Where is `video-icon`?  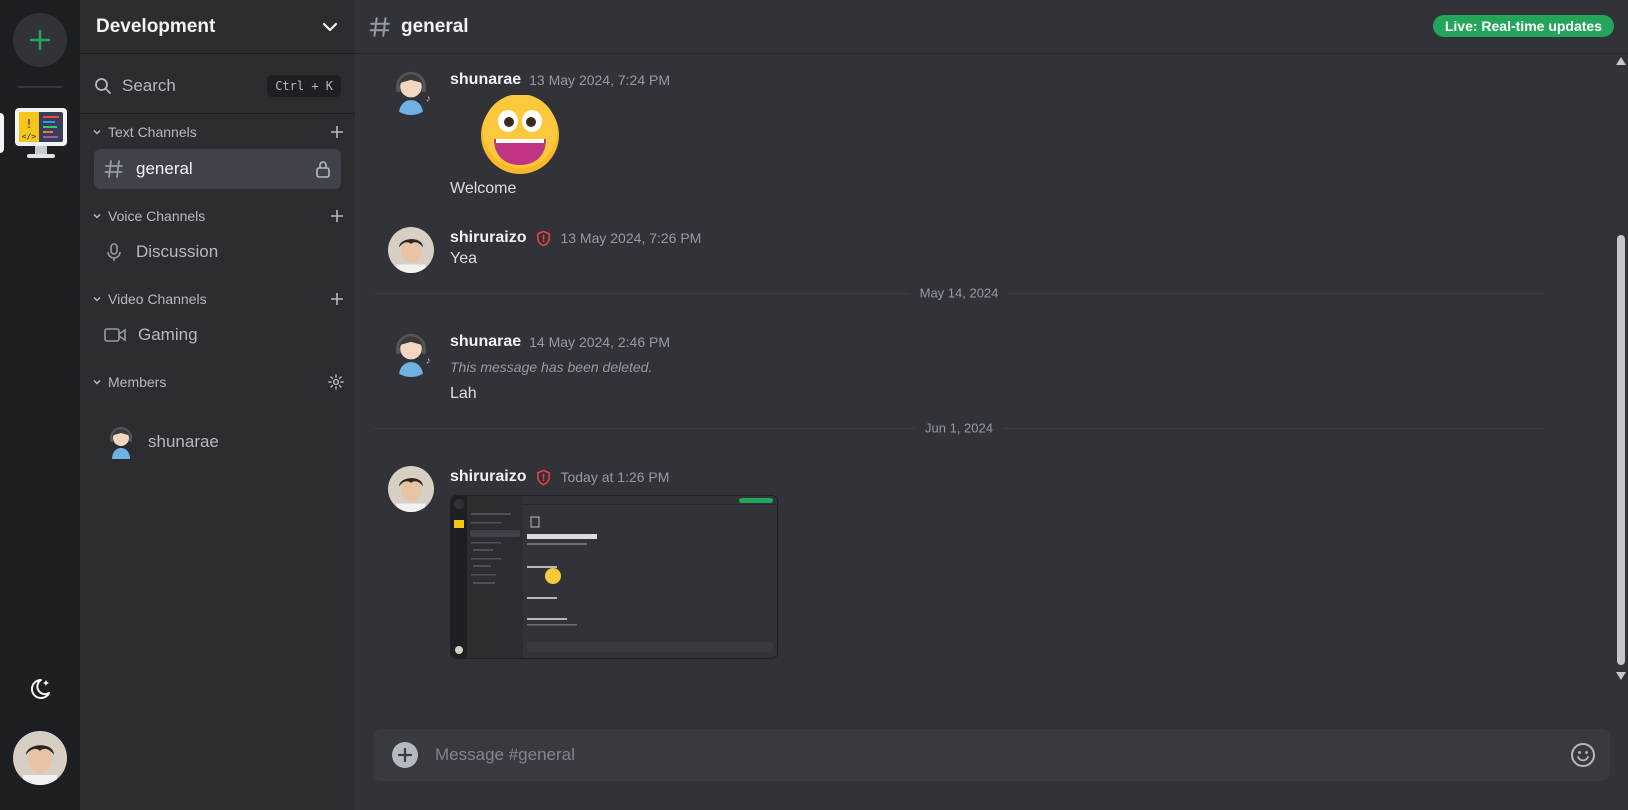 video-icon is located at coordinates (115, 335).